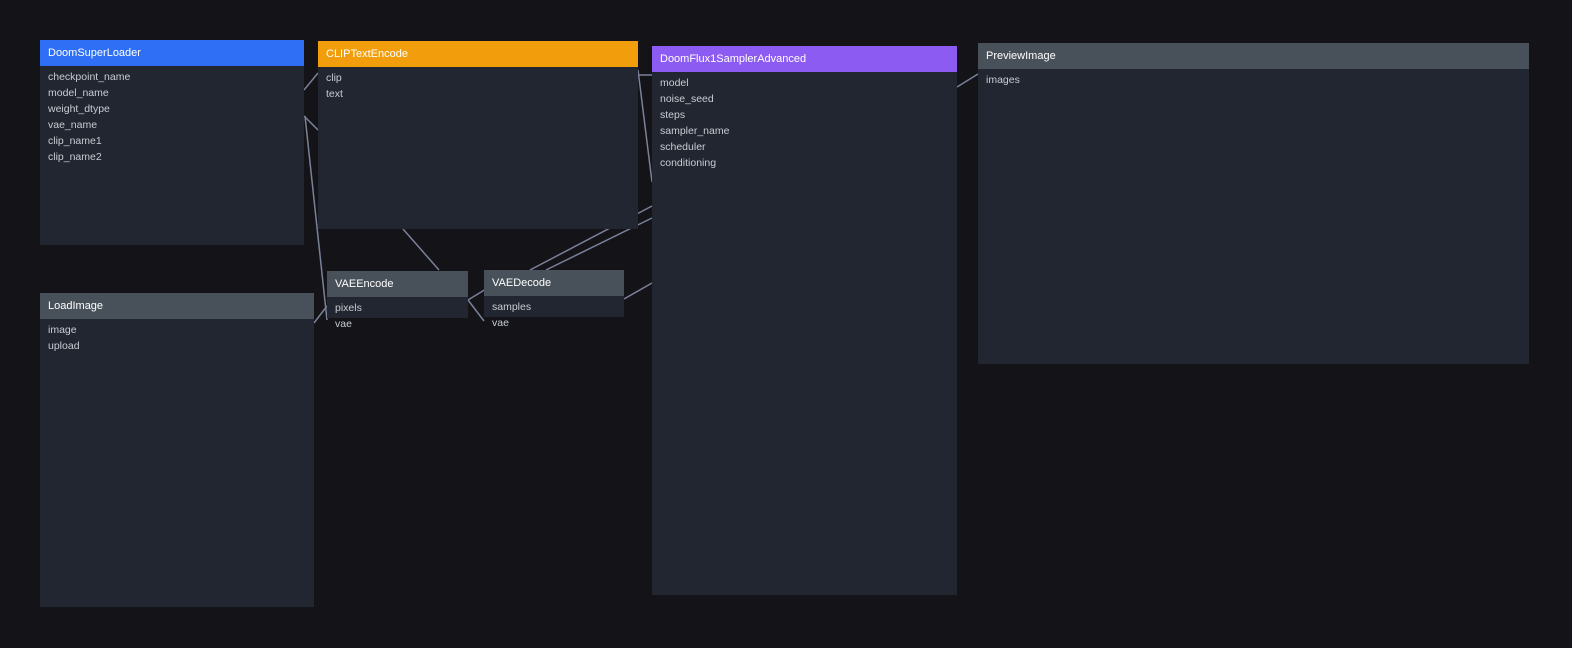 This screenshot has width=1572, height=648. I want to click on node-inputs: clip text, so click(478, 84).